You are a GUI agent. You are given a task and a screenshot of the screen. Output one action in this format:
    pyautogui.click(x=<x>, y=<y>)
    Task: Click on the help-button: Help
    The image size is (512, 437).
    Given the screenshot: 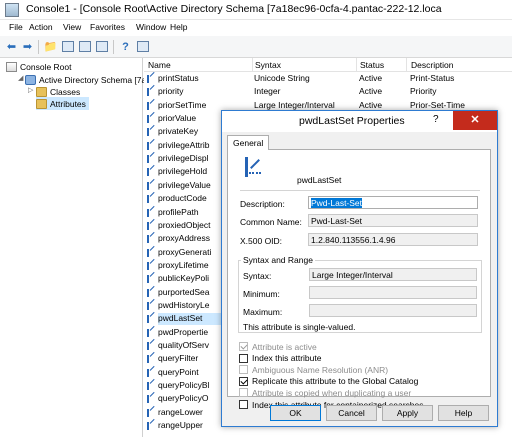 What is the action you would take?
    pyautogui.click(x=463, y=413)
    